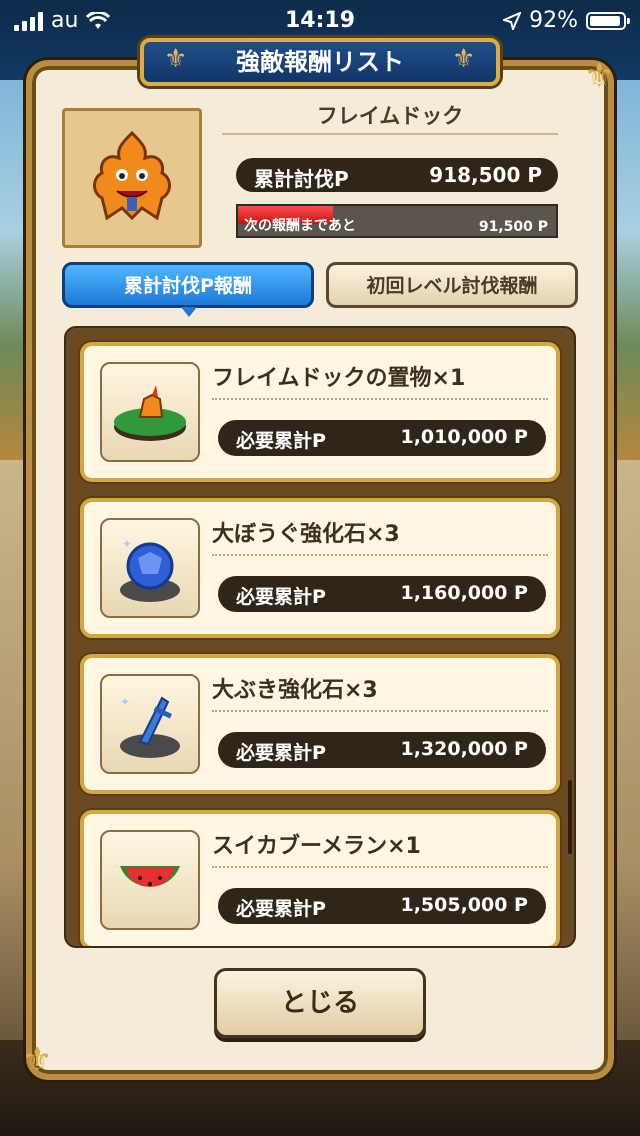 This screenshot has width=640, height=1136. Describe the element at coordinates (382, 438) in the screenshot. I see `required-points-pill: 必要累計P 1,010,000 P` at that location.